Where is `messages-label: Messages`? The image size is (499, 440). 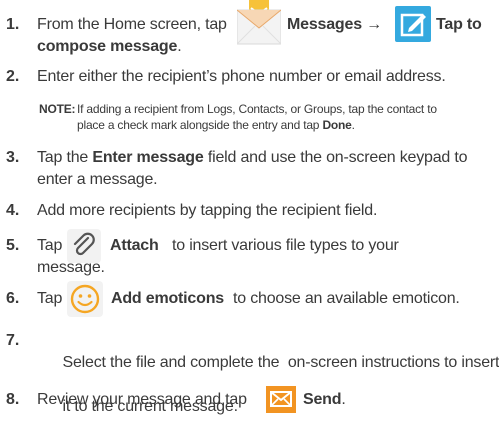 messages-label: Messages is located at coordinates (324, 24).